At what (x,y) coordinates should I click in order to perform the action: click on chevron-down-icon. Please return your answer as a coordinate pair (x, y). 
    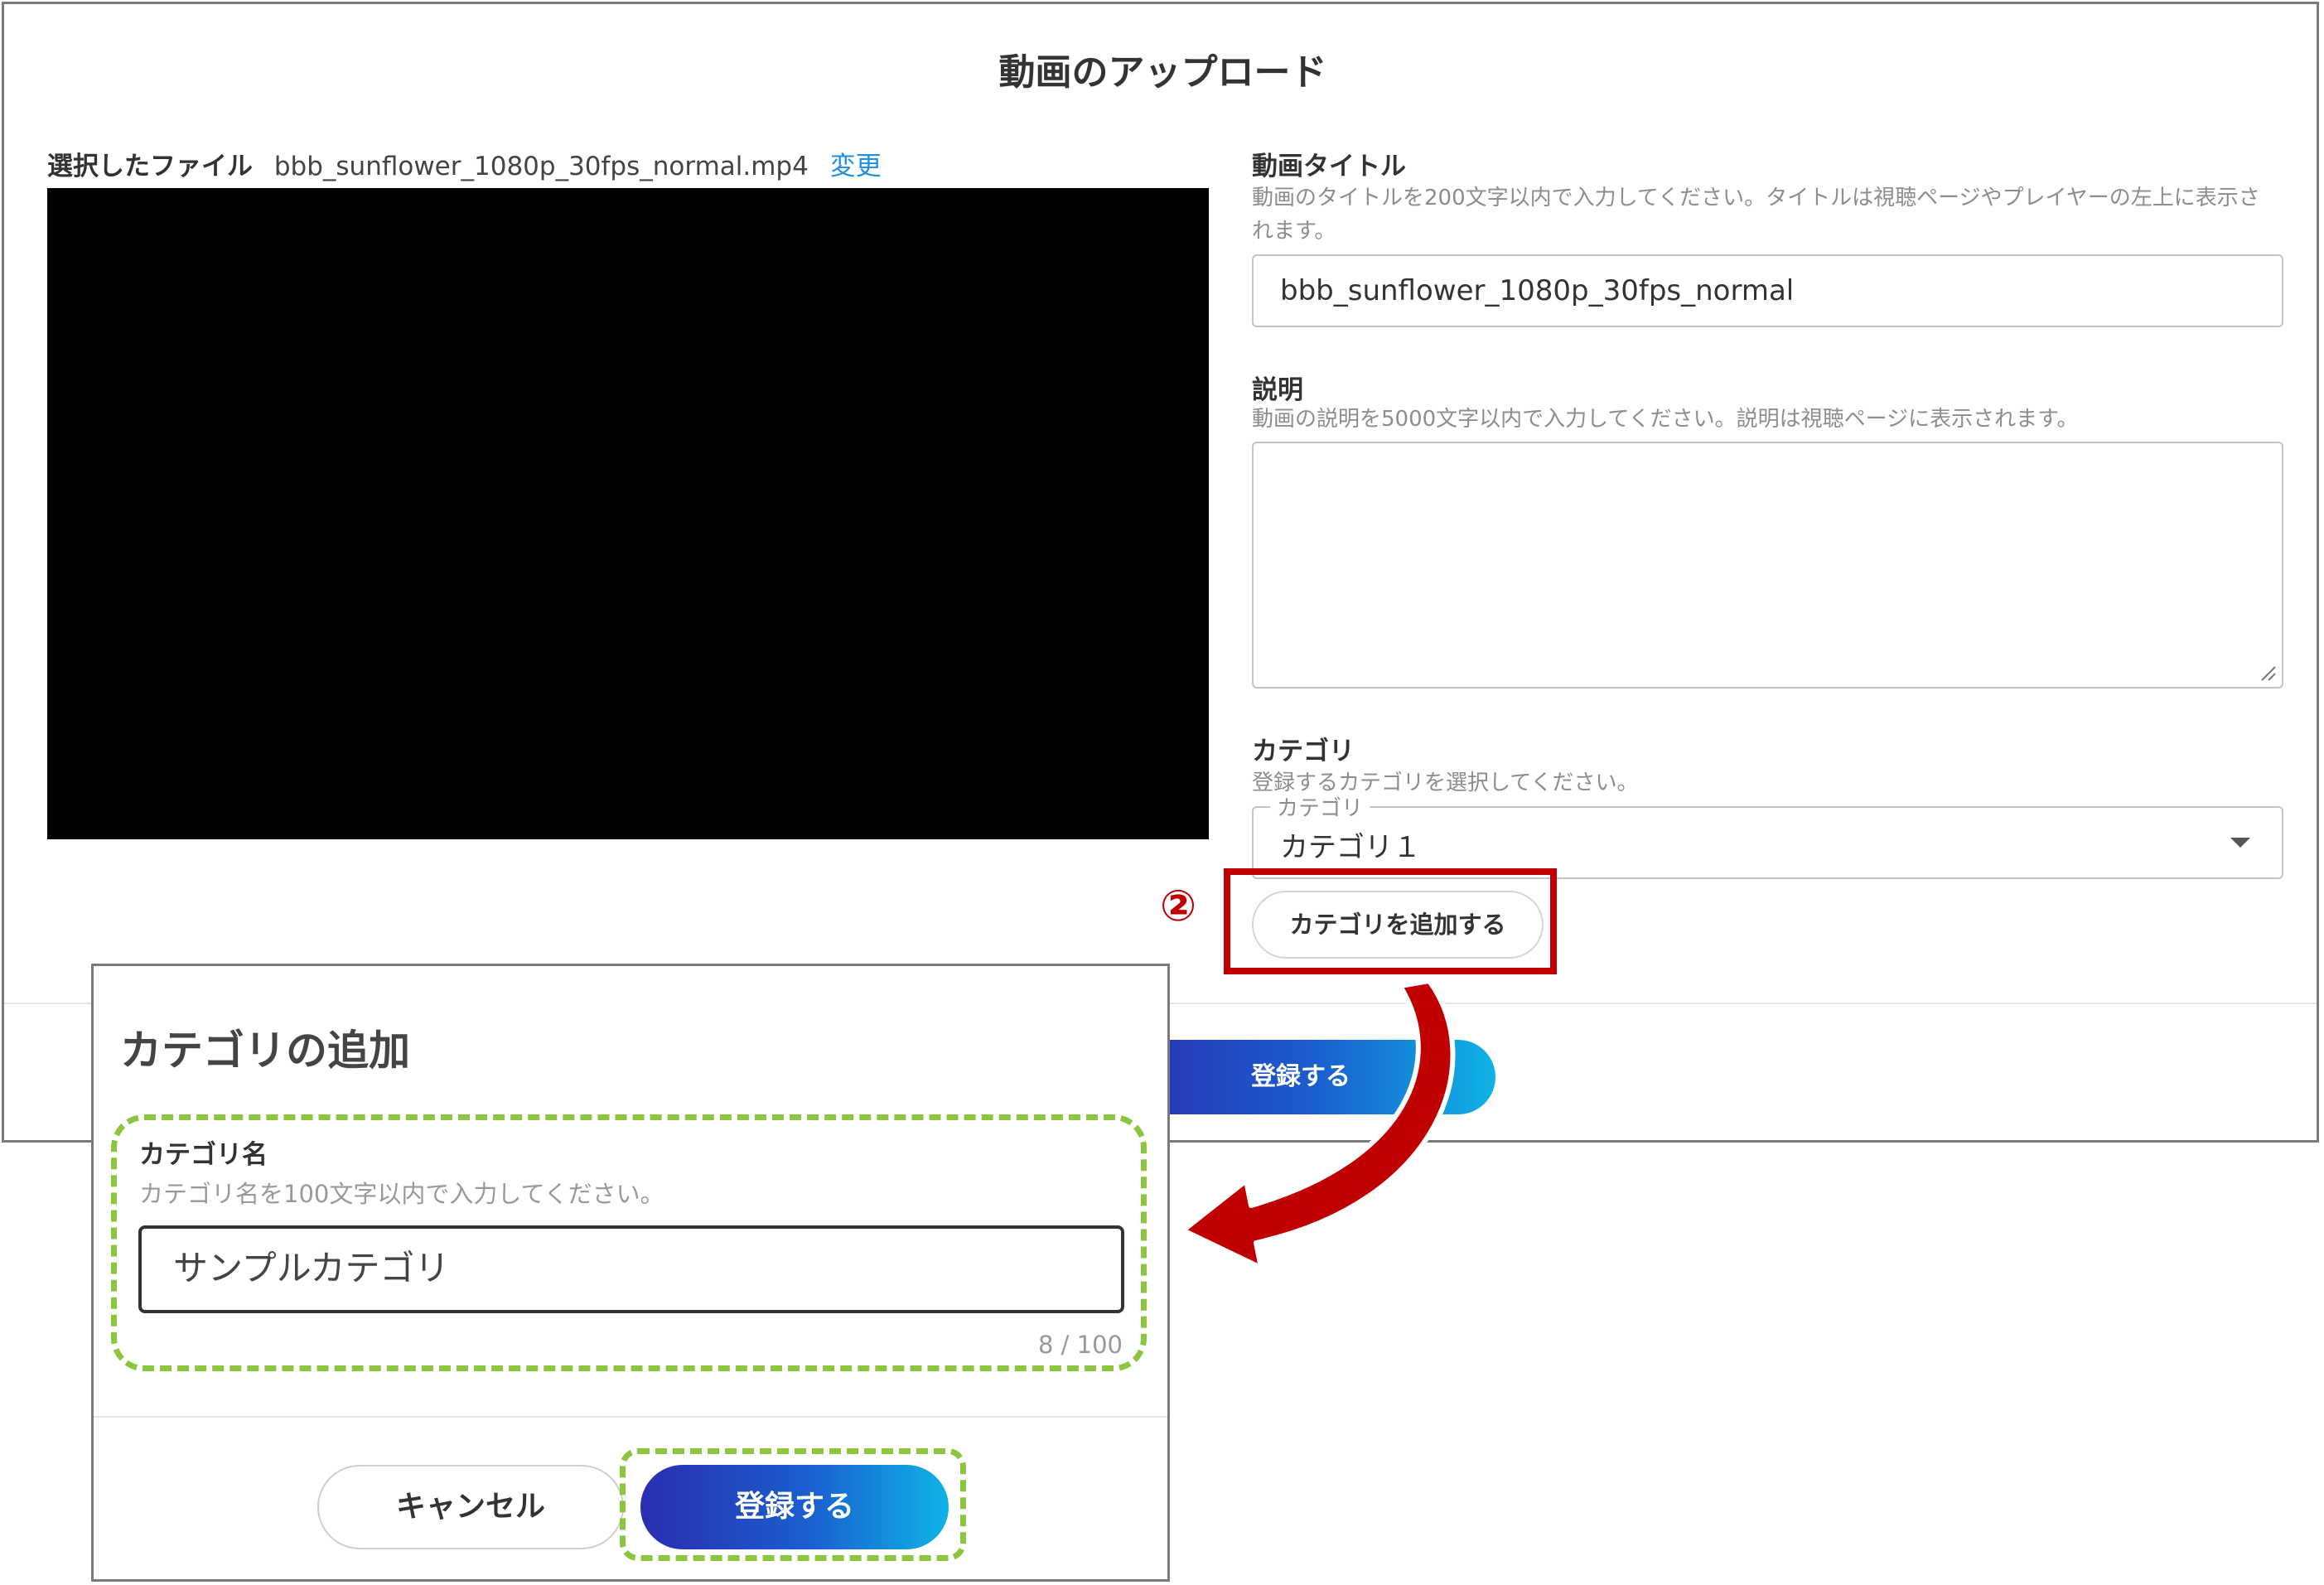
    Looking at the image, I should click on (2240, 843).